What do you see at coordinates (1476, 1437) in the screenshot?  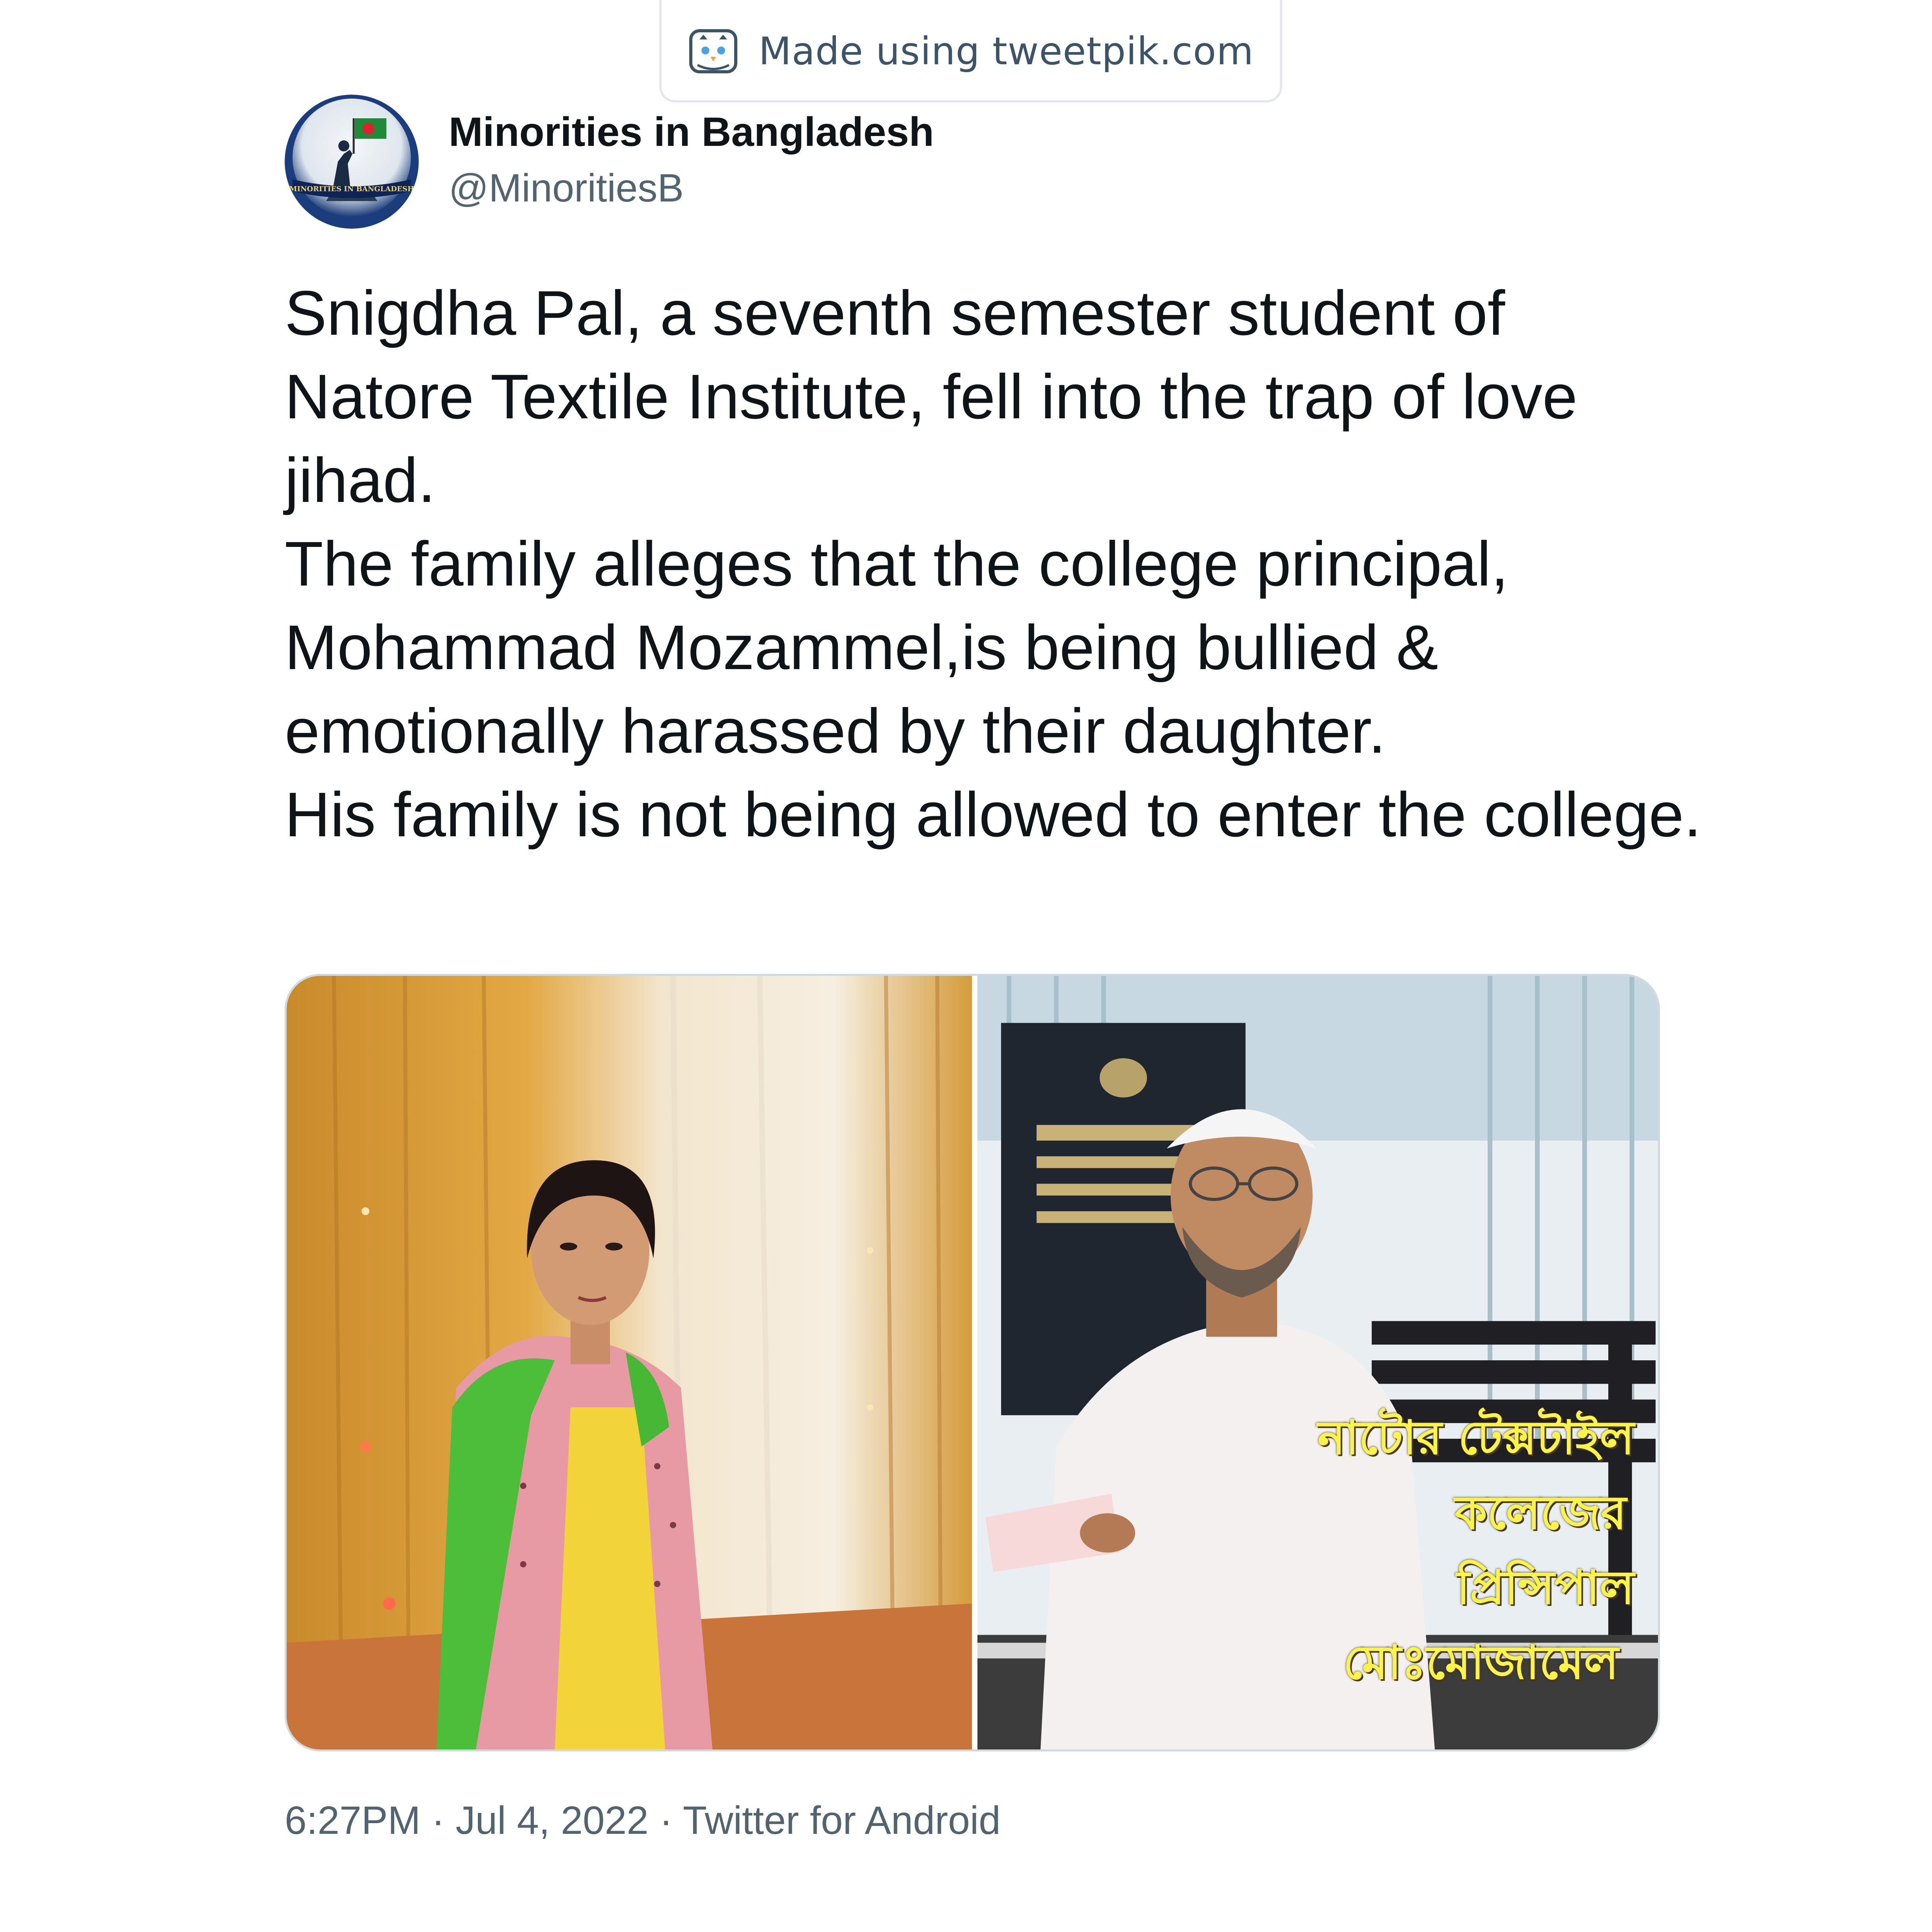 I see `photo-caption-line-1: নাটোর টেক্সটাইল` at bounding box center [1476, 1437].